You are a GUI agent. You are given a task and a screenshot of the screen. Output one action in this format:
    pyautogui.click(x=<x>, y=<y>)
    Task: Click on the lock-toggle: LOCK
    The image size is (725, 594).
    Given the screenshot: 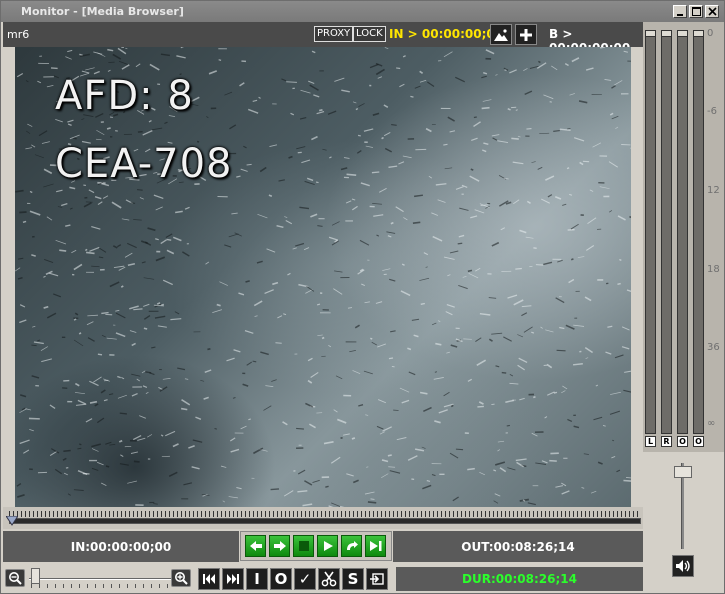 What is the action you would take?
    pyautogui.click(x=369, y=34)
    